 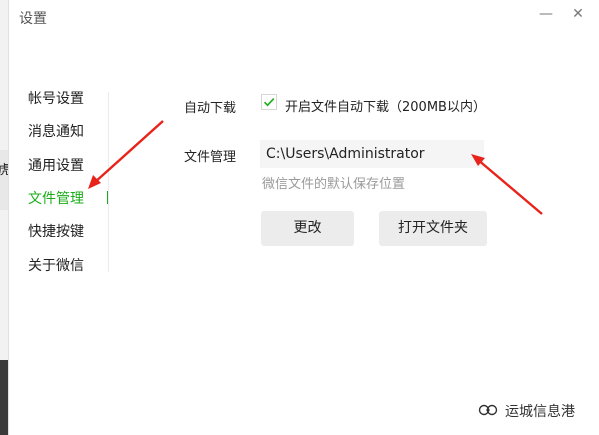 I want to click on wechat-channel-icon, so click(x=488, y=410).